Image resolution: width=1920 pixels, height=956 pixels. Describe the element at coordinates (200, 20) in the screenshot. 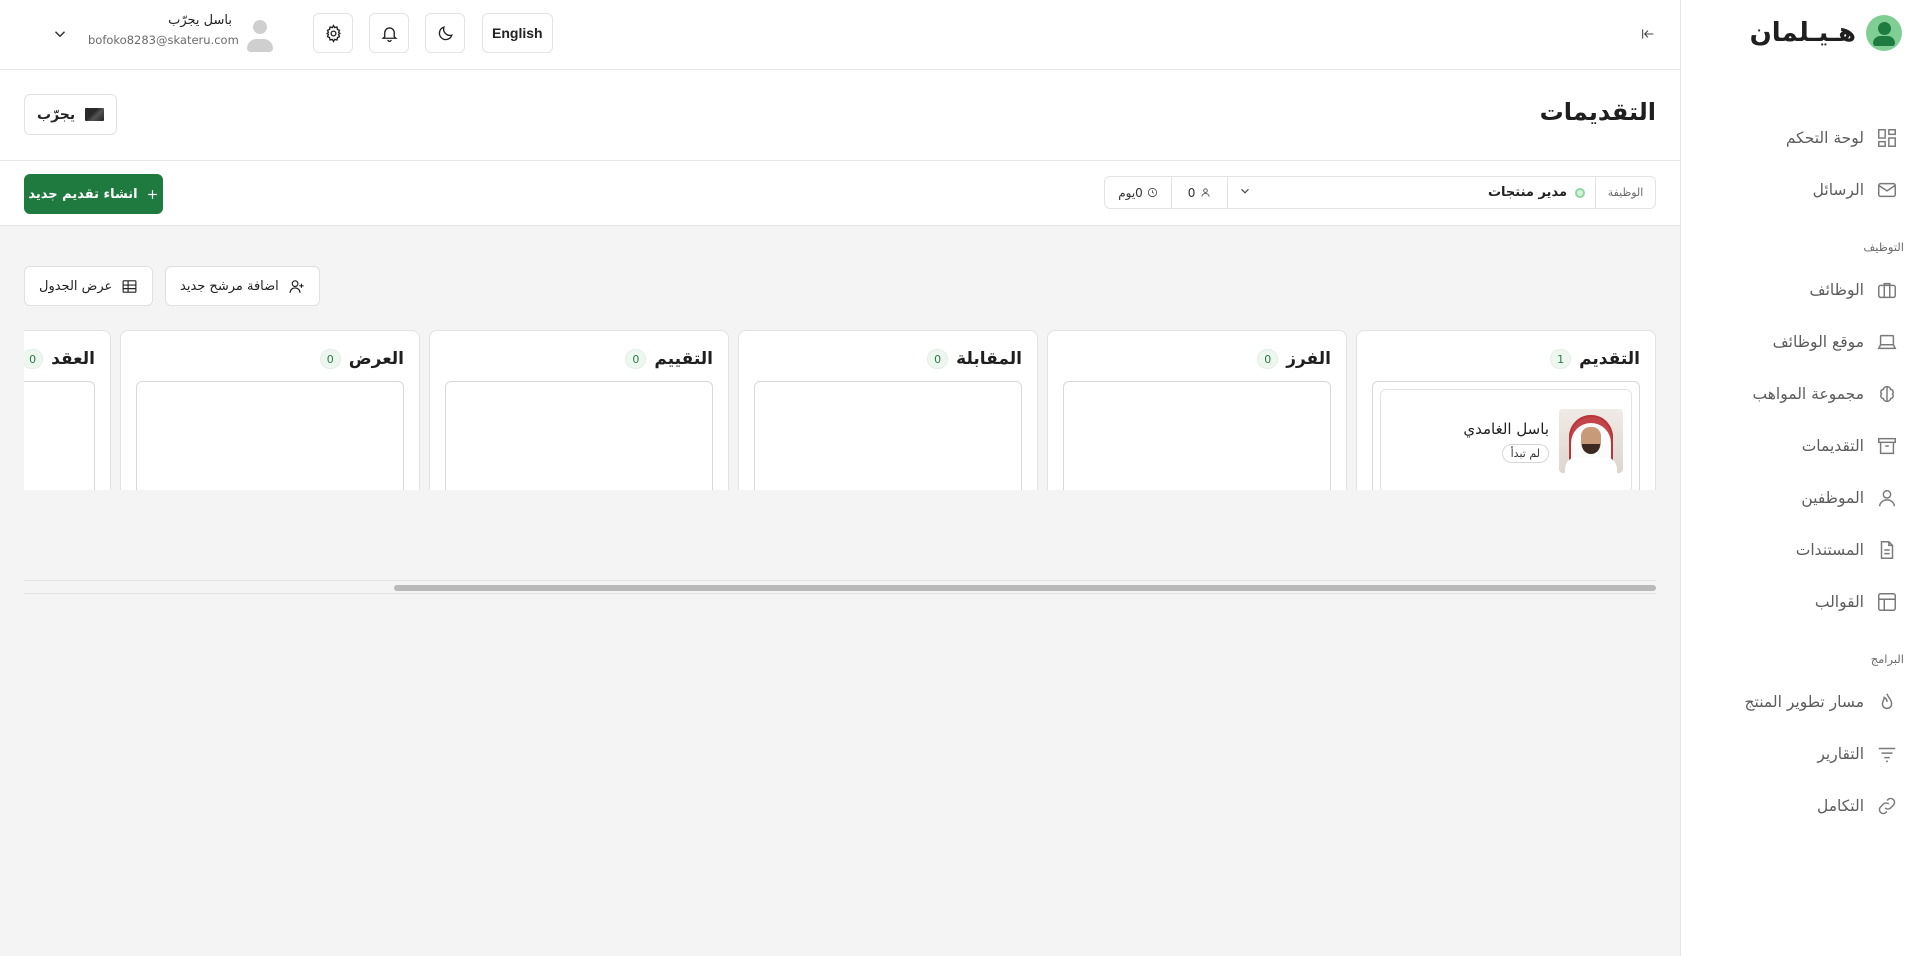

I see `user-name: باسل يجرّب` at that location.